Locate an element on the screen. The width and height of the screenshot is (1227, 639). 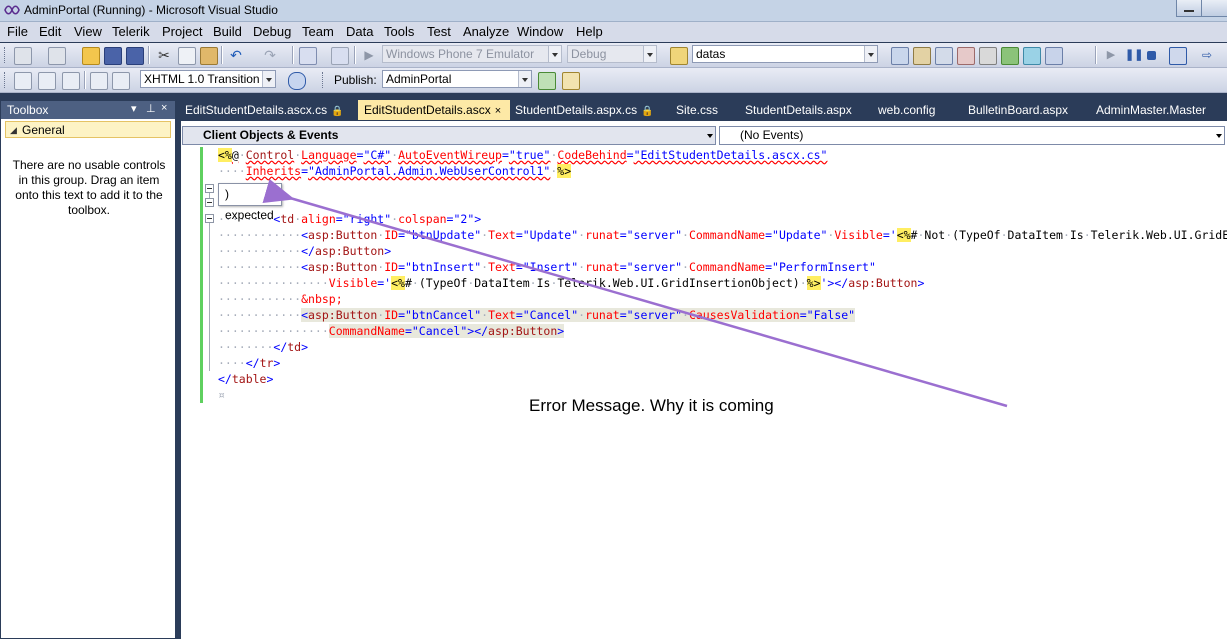
publish-web-icon is located at coordinates (547, 81).